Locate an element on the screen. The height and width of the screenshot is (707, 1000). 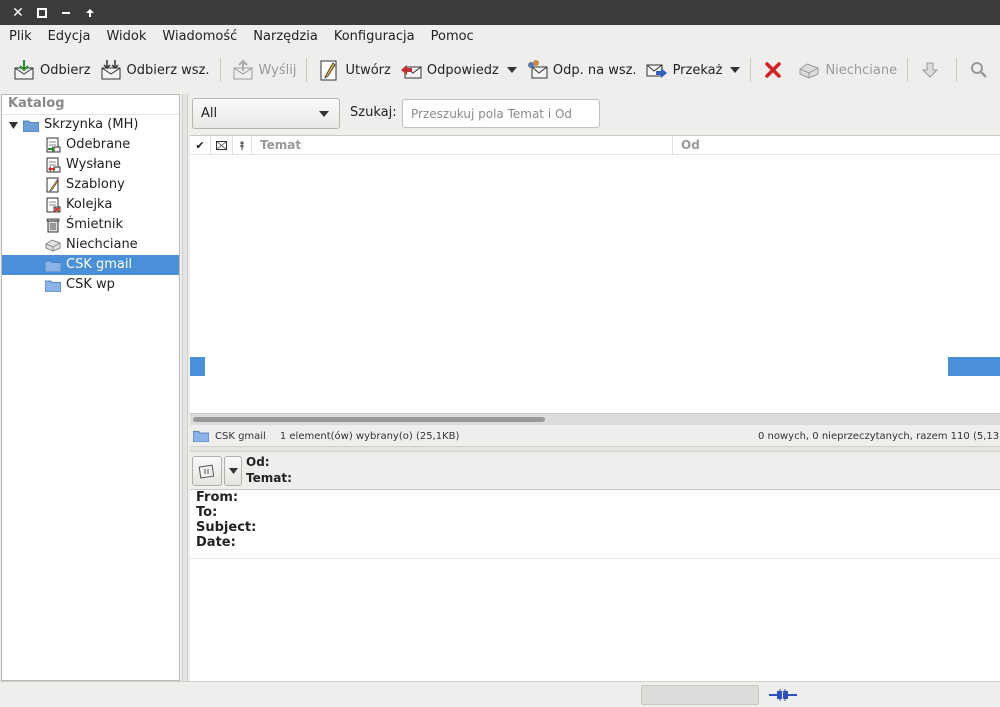
folder-item-queue: Kolejka is located at coordinates (90, 205).